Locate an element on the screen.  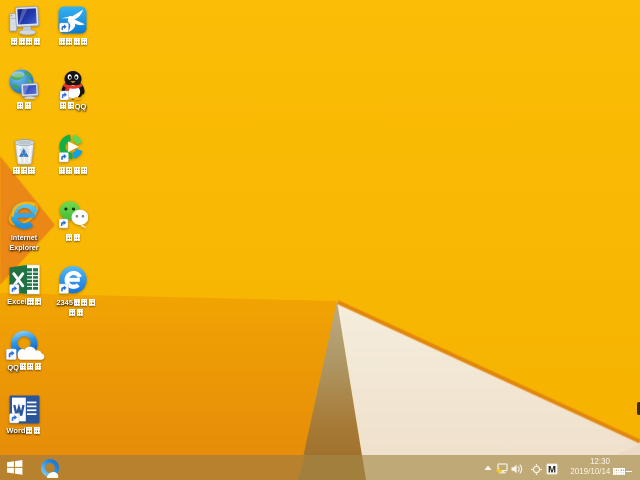
svg-text: M is located at coordinates (552, 469).